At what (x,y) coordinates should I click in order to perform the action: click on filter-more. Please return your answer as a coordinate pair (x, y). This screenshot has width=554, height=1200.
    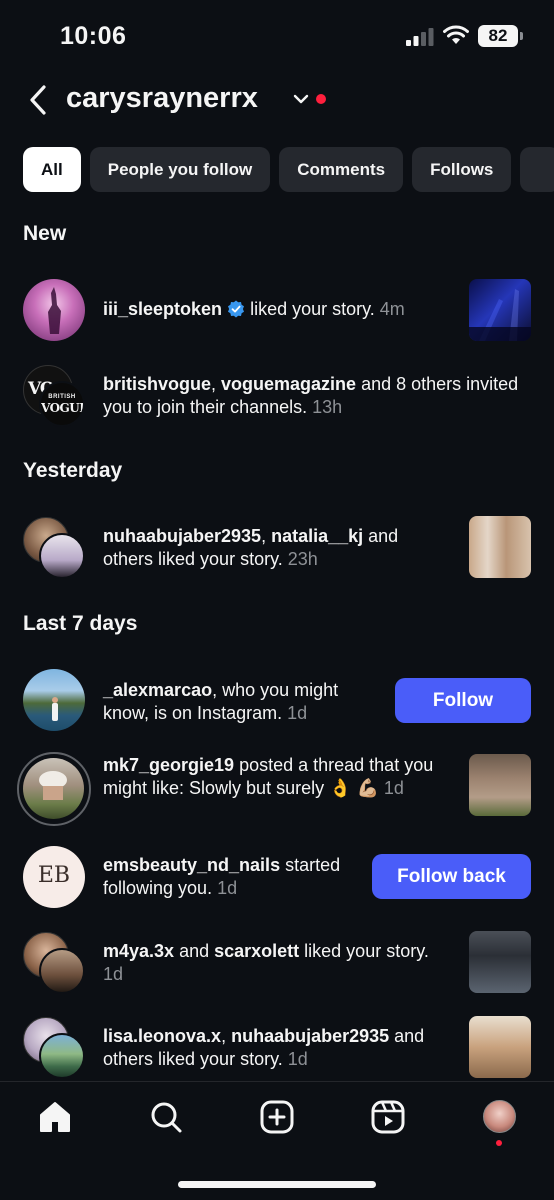
    Looking at the image, I should click on (537, 169).